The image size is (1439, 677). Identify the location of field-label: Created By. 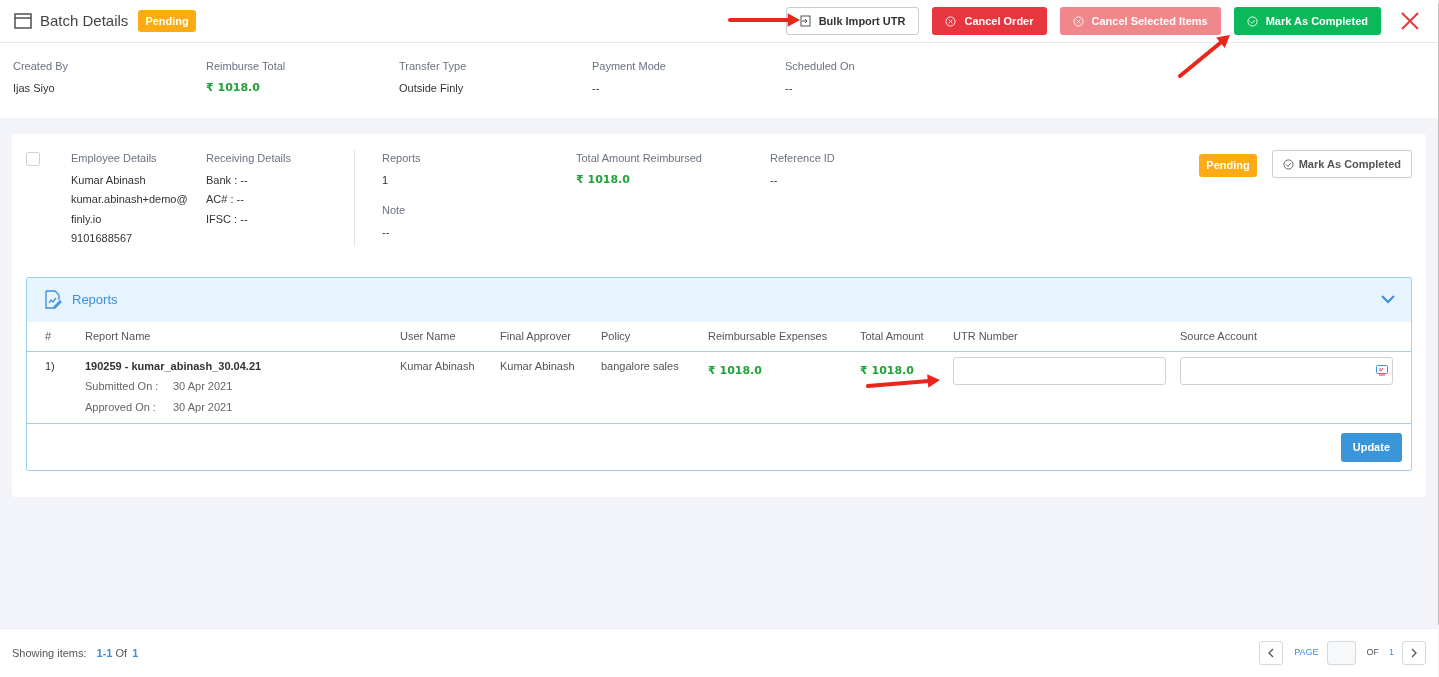
(41, 66).